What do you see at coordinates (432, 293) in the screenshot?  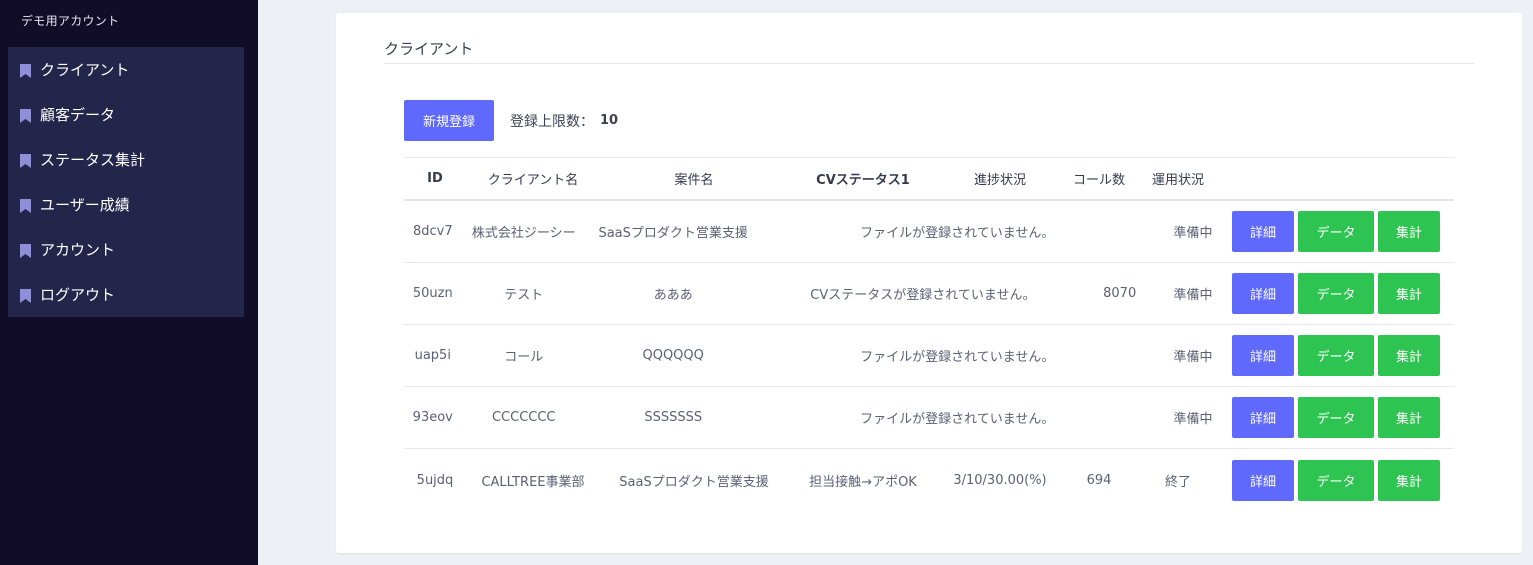 I see `cell-id: 50uzn` at bounding box center [432, 293].